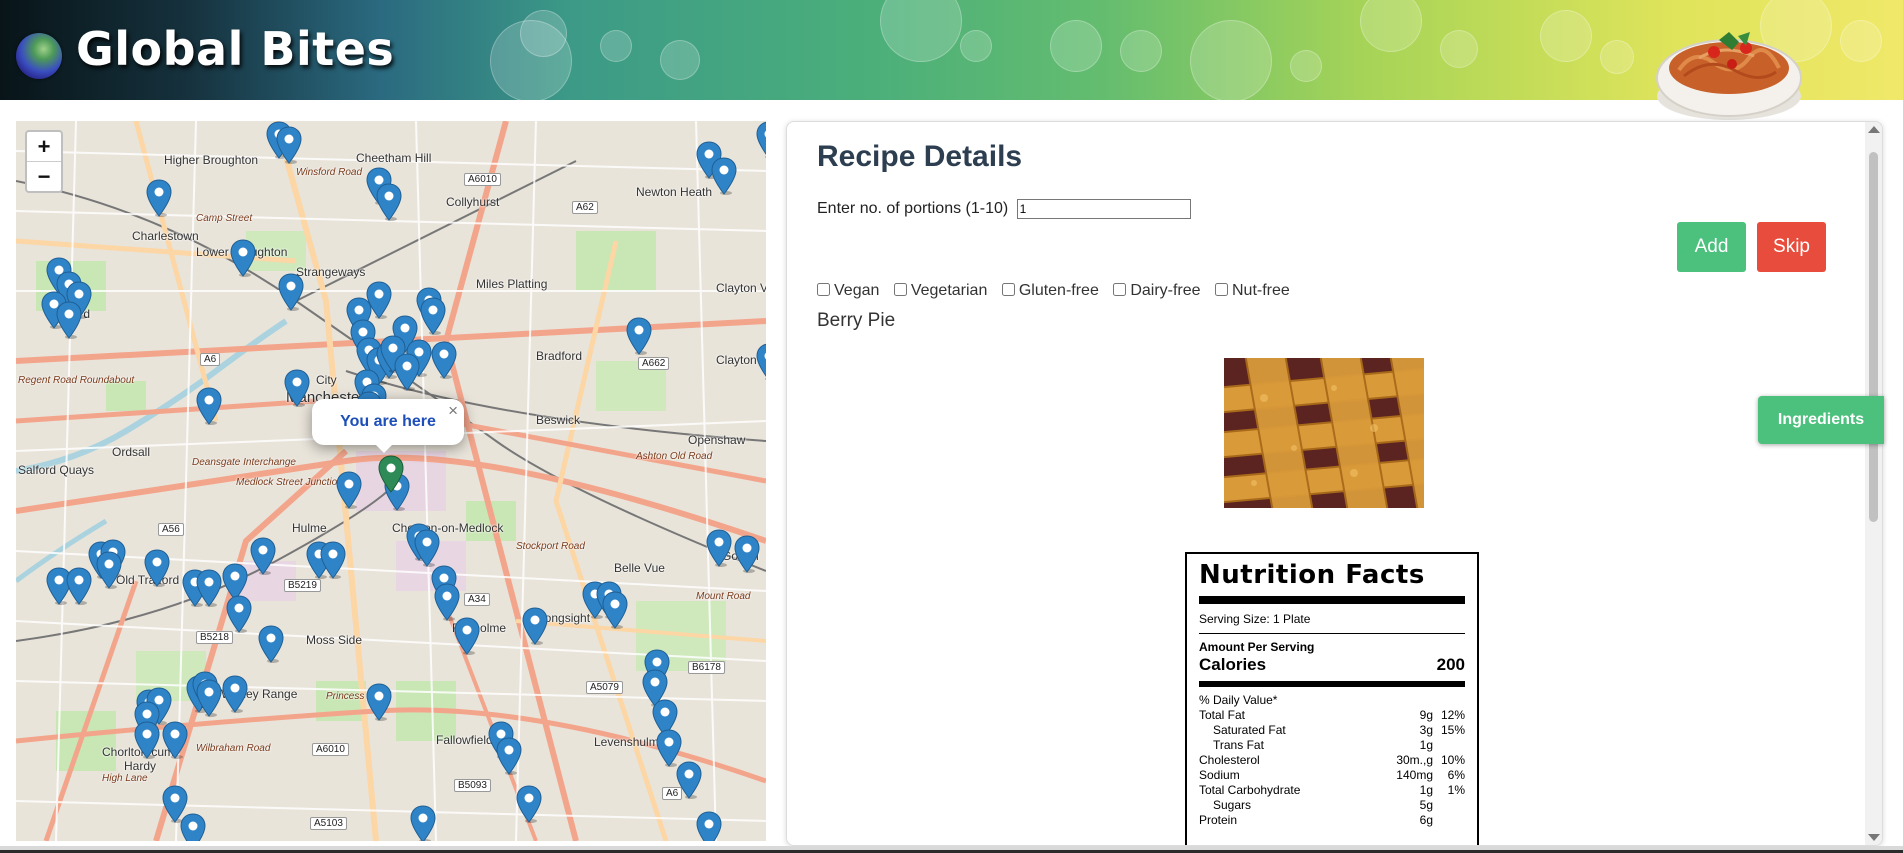 The image size is (1903, 853). Describe the element at coordinates (900, 289) in the screenshot. I see `vegetarian-checkbox` at that location.